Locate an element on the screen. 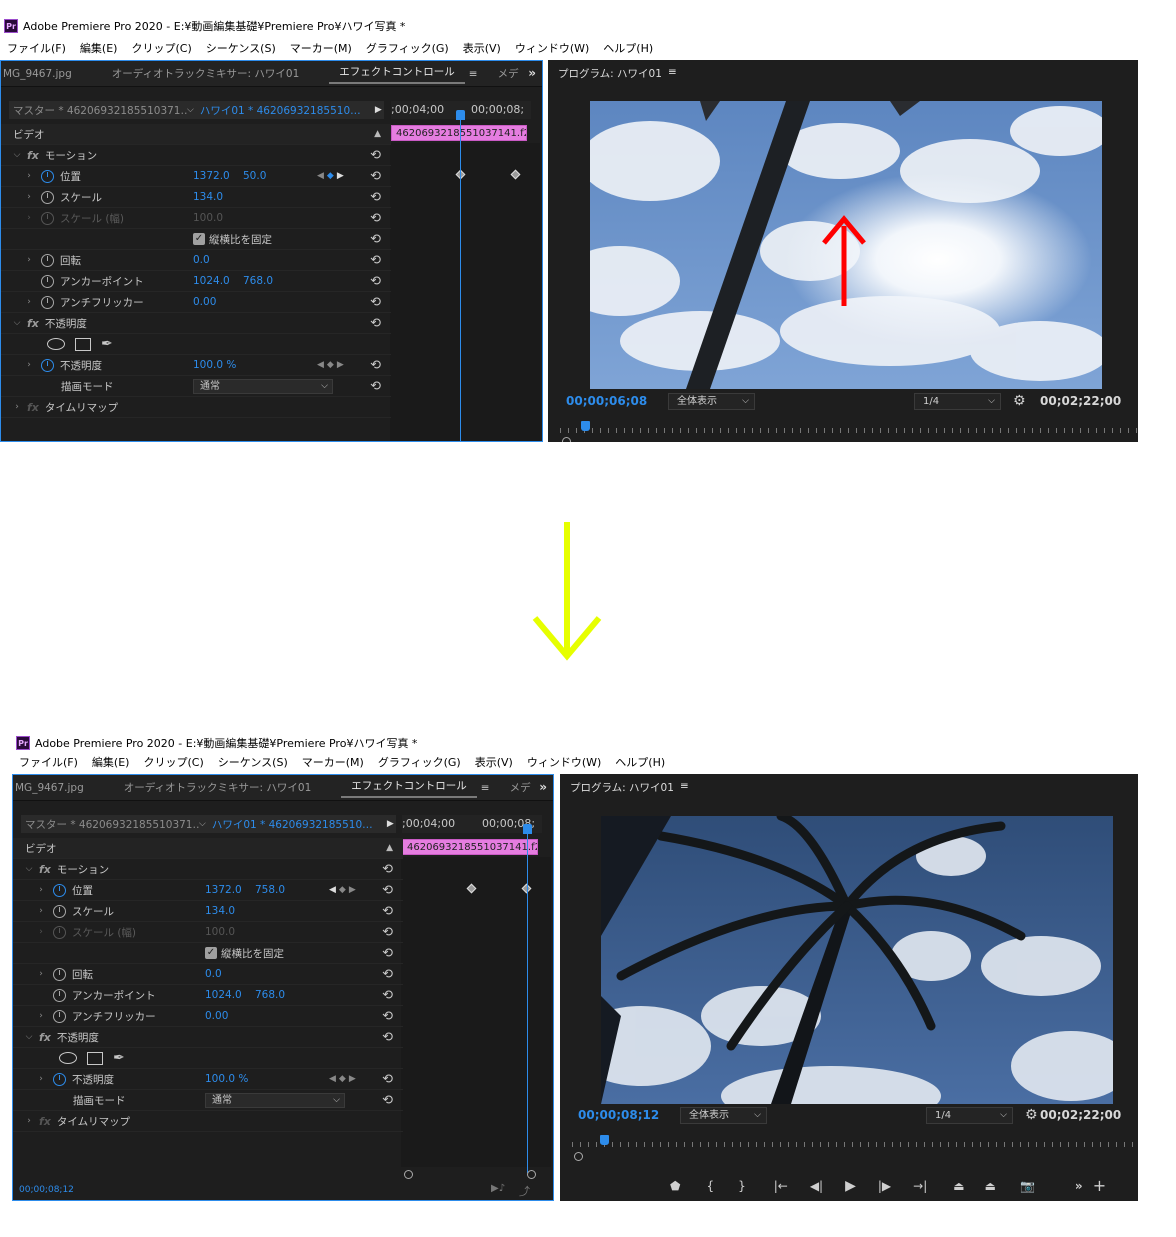 The height and width of the screenshot is (1237, 1176). program-video-frame is located at coordinates (846, 245).